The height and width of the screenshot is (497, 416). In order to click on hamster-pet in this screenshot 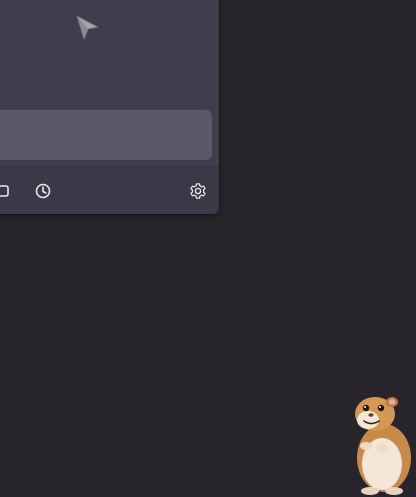, I will do `click(382, 443)`.